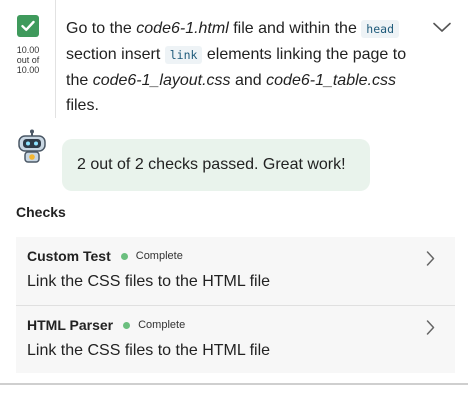 The width and height of the screenshot is (468, 394). I want to click on score-separator: out of, so click(28, 60).